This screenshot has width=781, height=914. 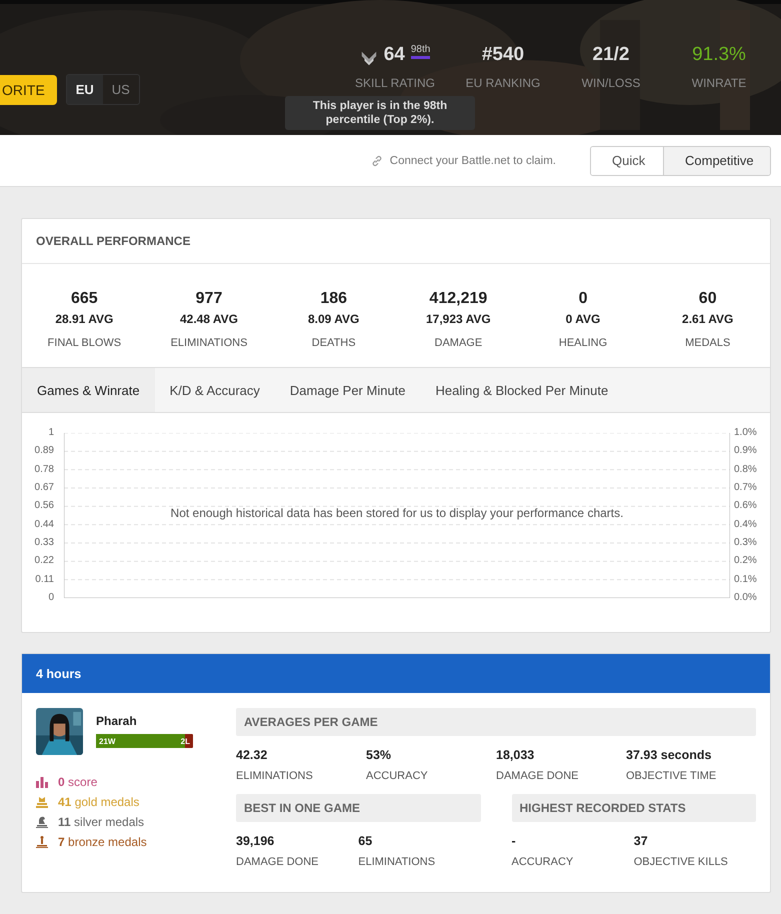 What do you see at coordinates (44, 506) in the screenshot?
I see `axis-tick-label: 0.56` at bounding box center [44, 506].